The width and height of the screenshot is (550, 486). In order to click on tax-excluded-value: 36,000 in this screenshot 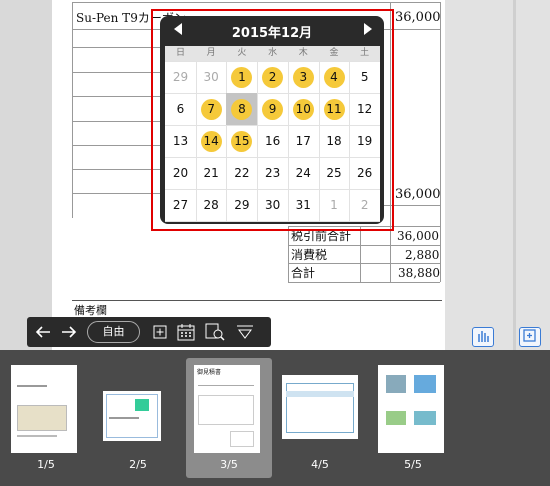, I will do `click(418, 236)`.